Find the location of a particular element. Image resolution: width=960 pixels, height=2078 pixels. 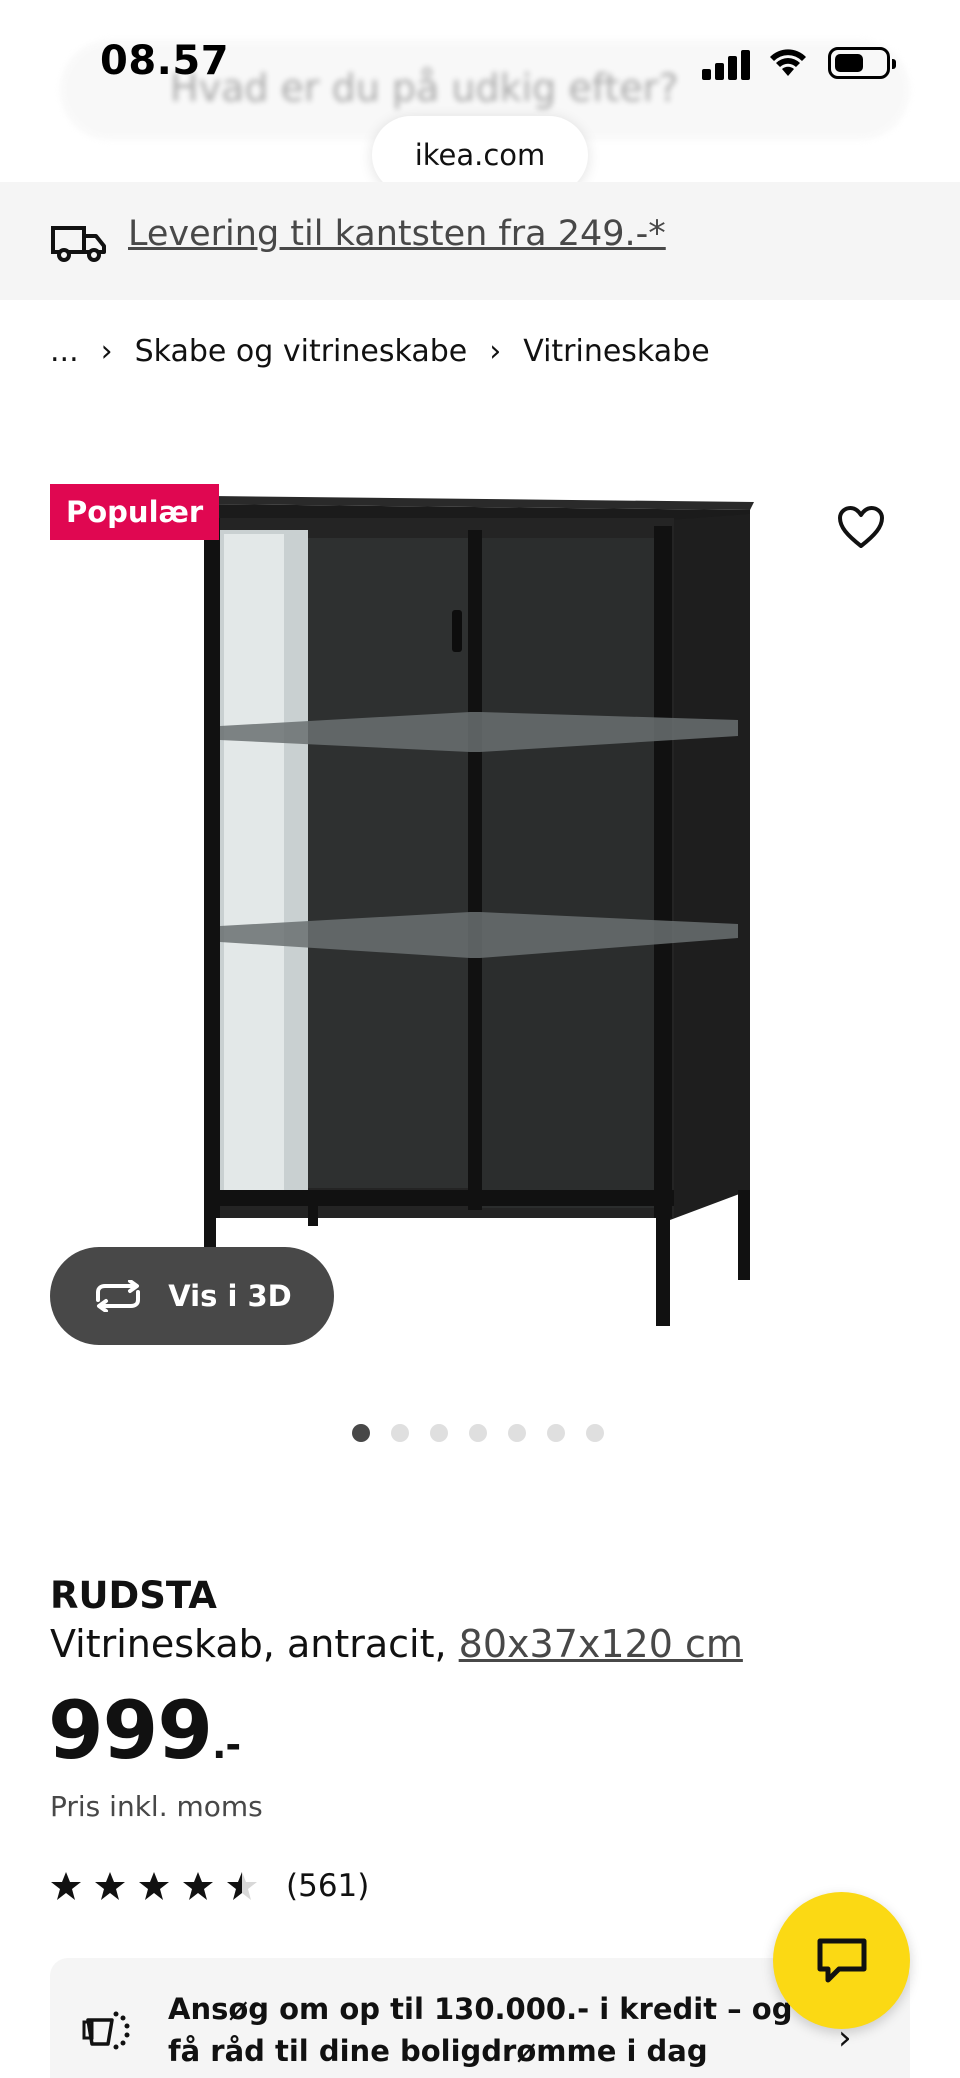

battery-icon is located at coordinates (862, 63).